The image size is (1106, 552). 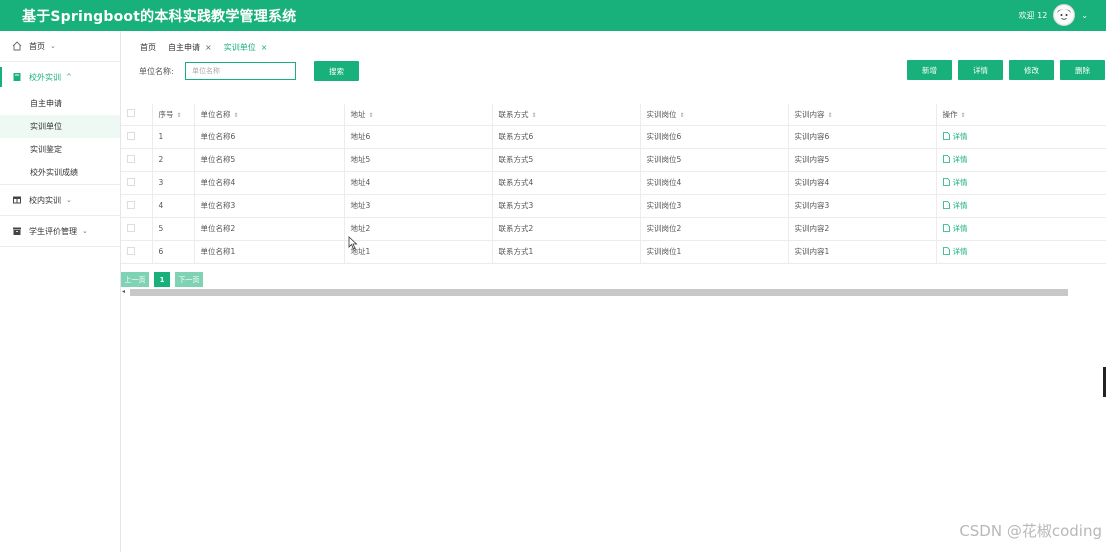 I want to click on table-cell: 单位名称5, so click(x=269, y=160).